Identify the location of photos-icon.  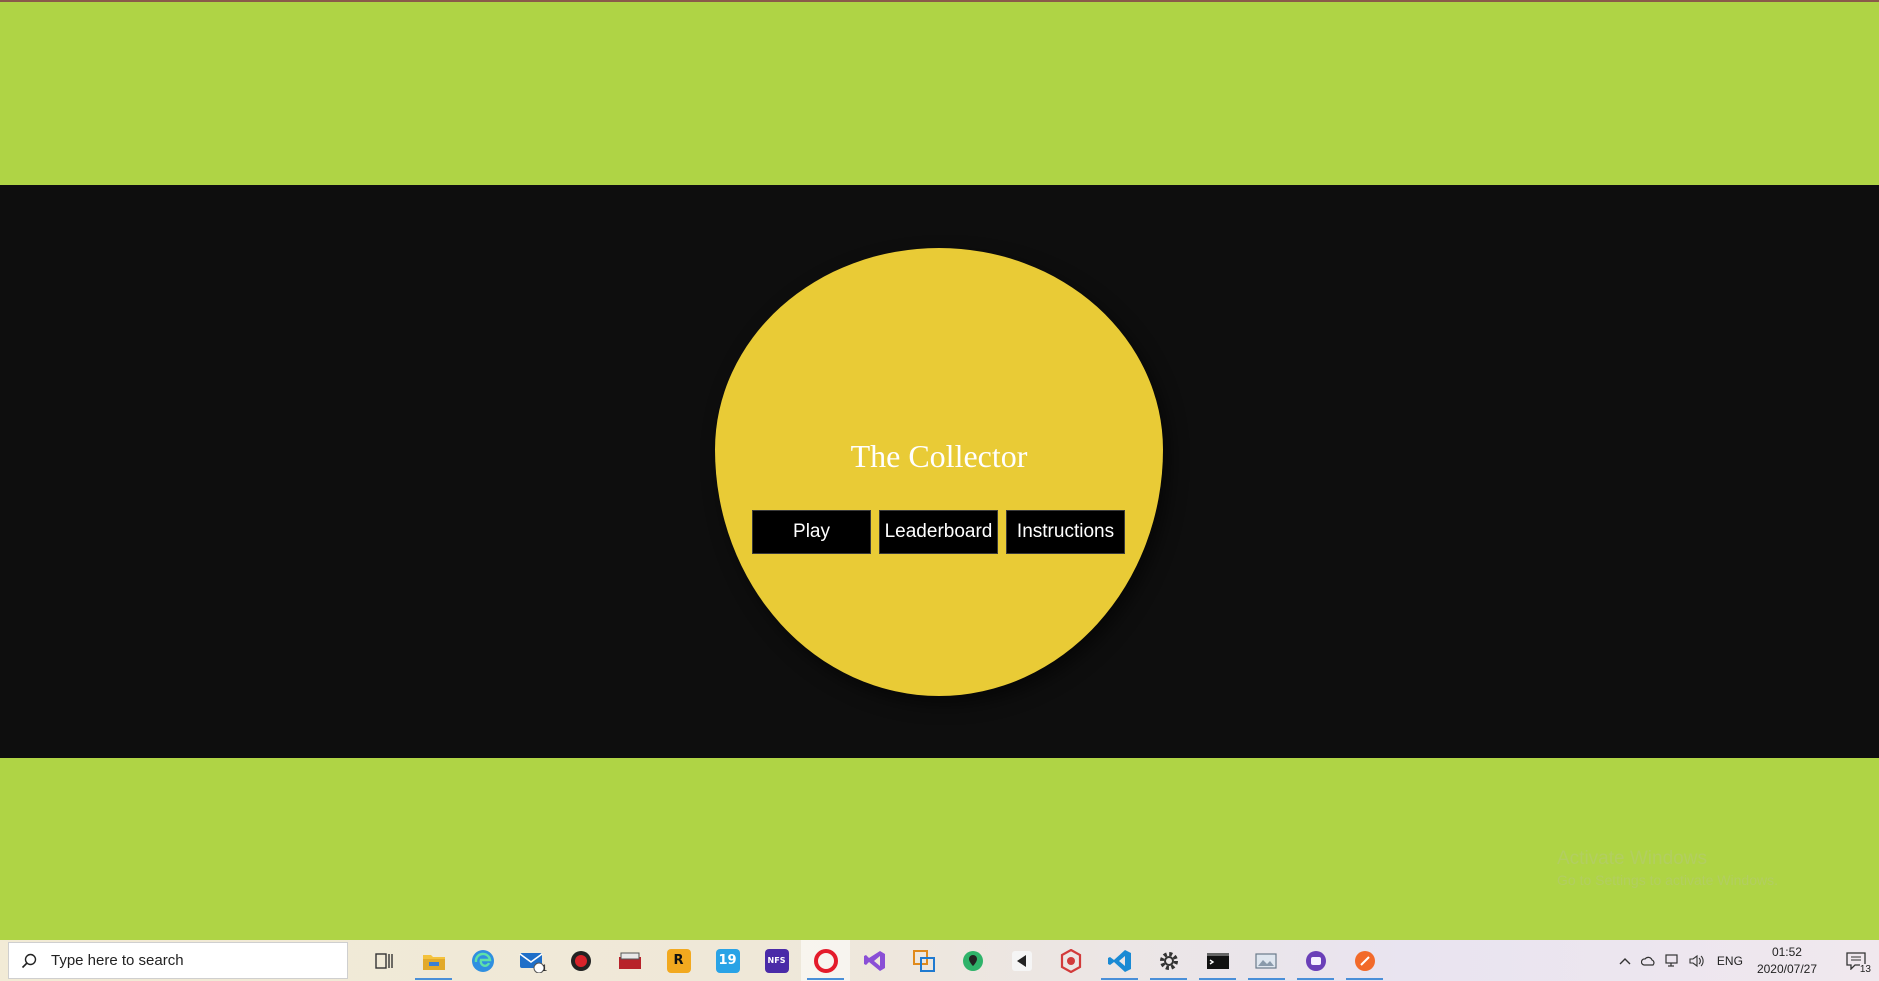
(1266, 960).